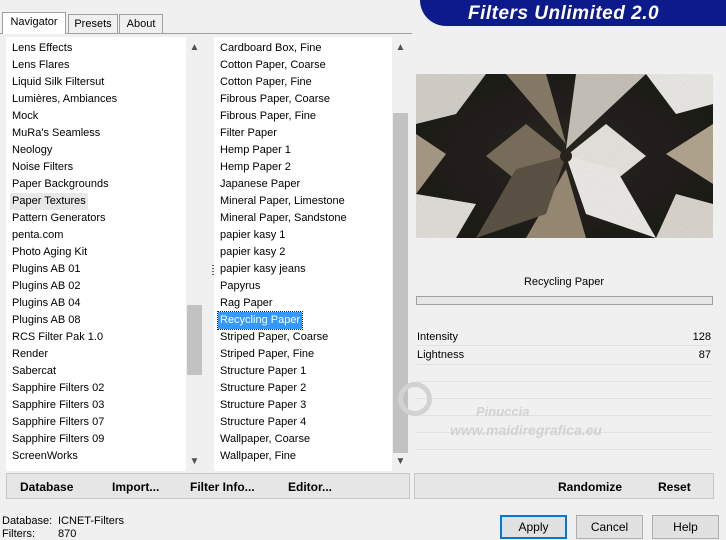 This screenshot has height=540, width=726. What do you see at coordinates (18, 534) in the screenshot?
I see `status-filters-label: Filters:` at bounding box center [18, 534].